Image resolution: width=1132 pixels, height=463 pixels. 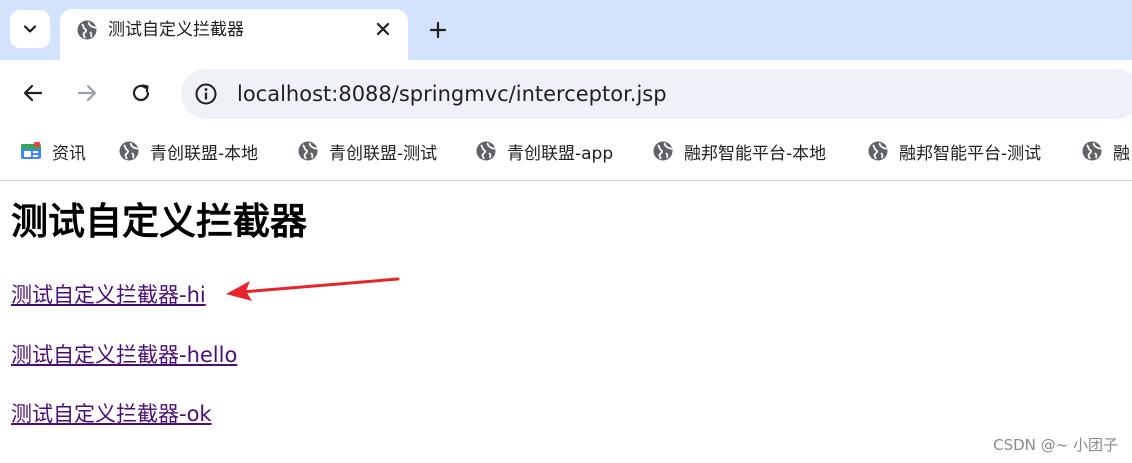 I want to click on bookmark-item: 青创联盟-app, so click(x=544, y=151).